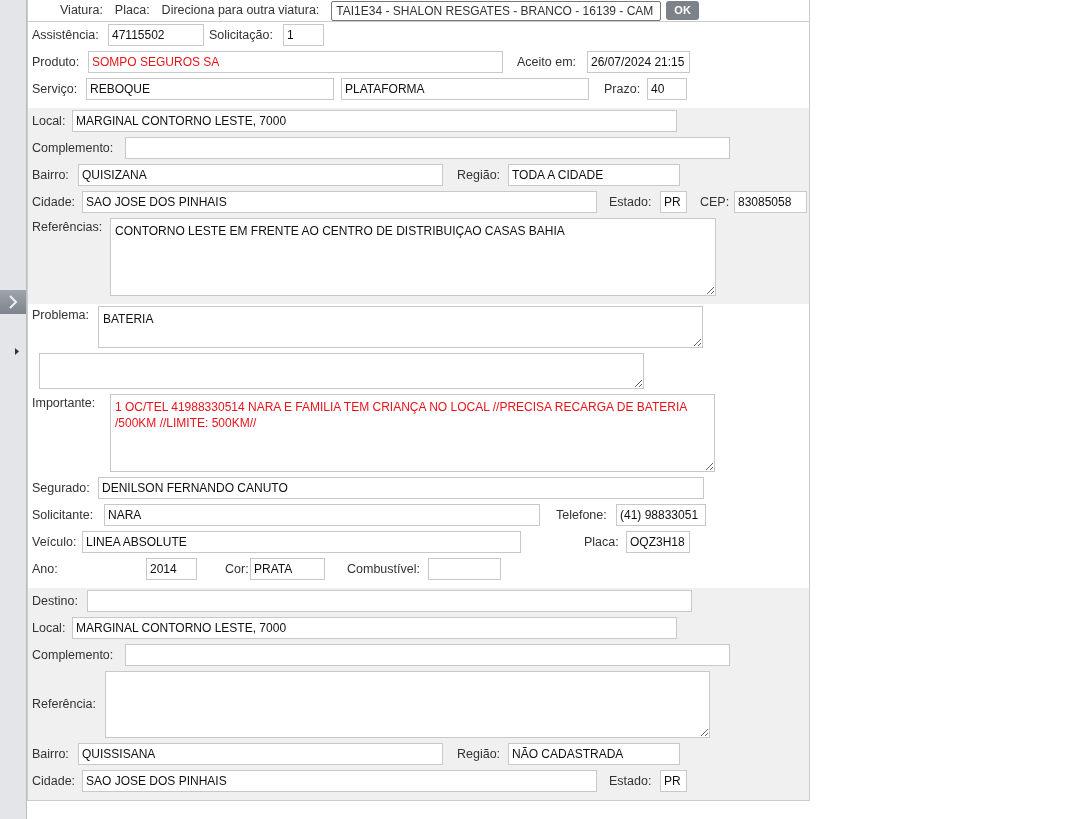 The width and height of the screenshot is (1083, 819). Describe the element at coordinates (400, 327) in the screenshot. I see `text-area: BATERIA` at that location.